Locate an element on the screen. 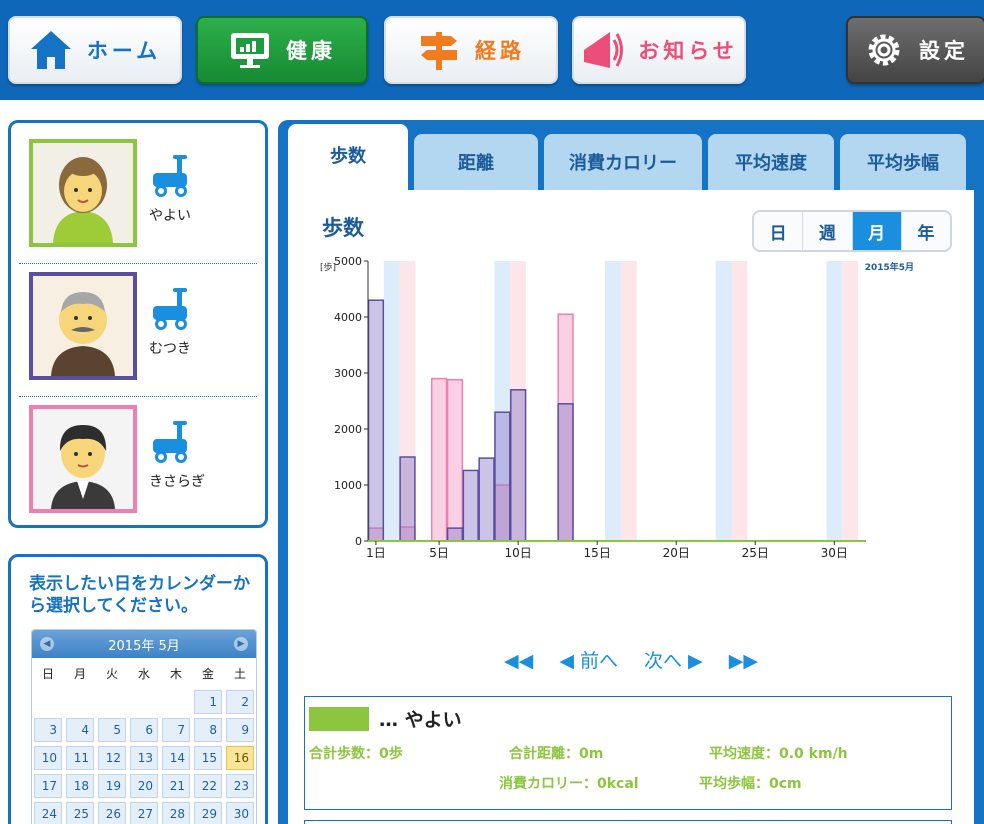 The width and height of the screenshot is (984, 824). y-tick-label: 1000 is located at coordinates (348, 485).